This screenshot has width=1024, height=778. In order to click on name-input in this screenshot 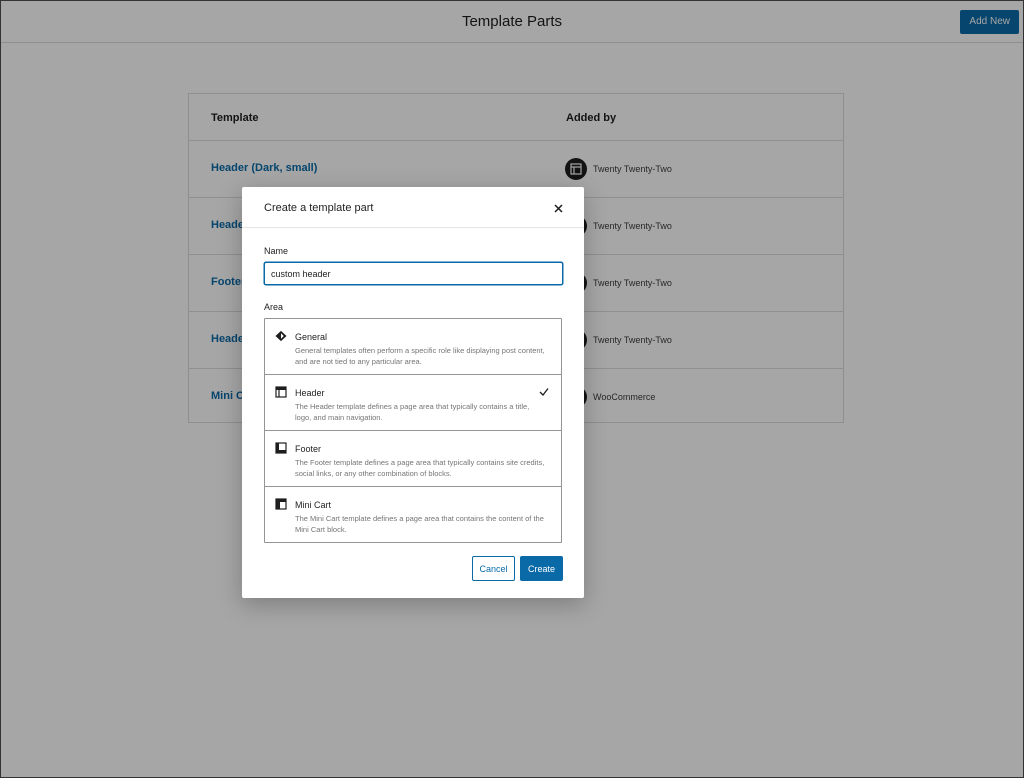, I will do `click(413, 273)`.